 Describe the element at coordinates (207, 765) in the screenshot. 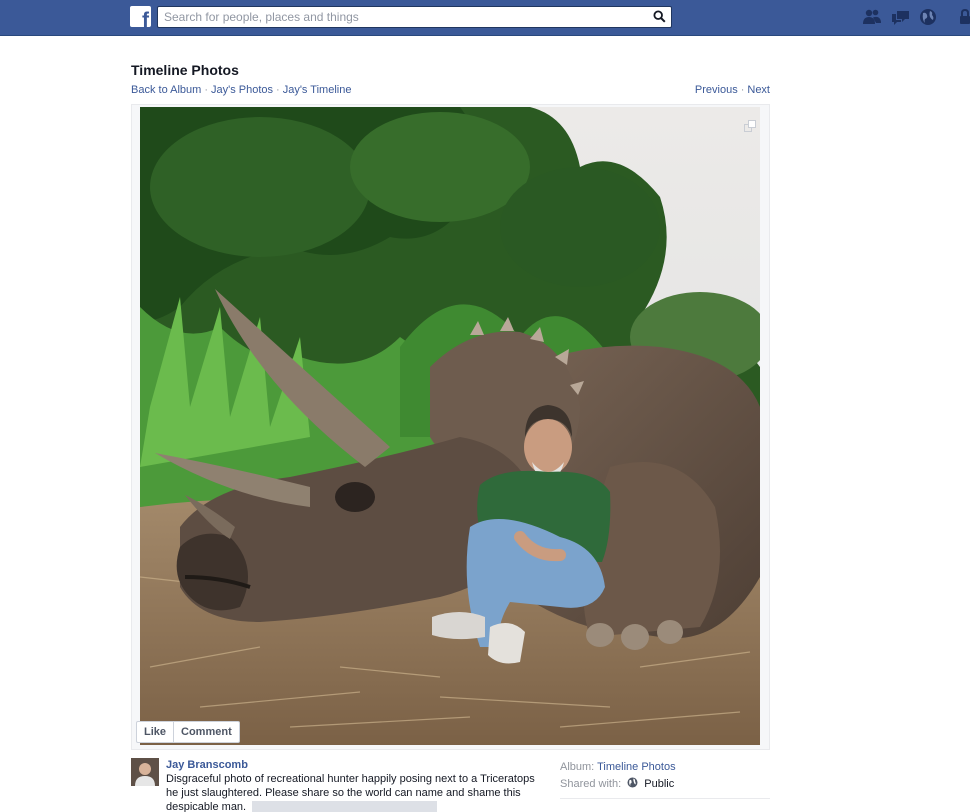

I see `post-author-name: Jay Branscomb` at that location.